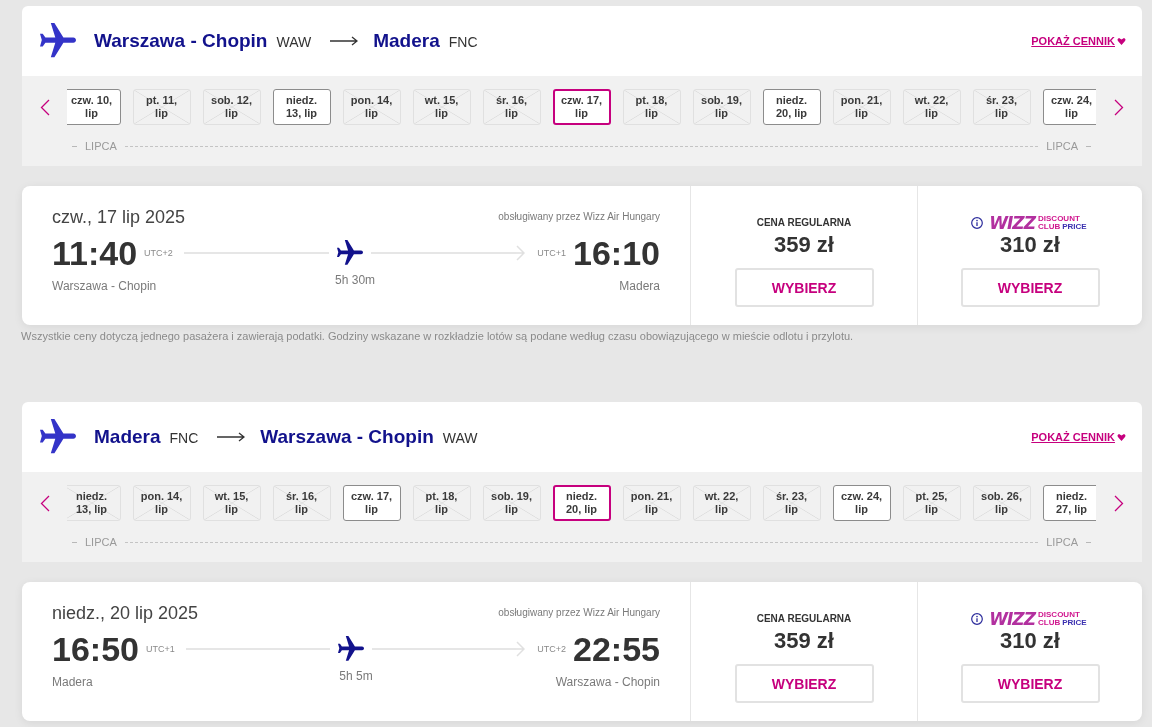  Describe the element at coordinates (125, 613) in the screenshot. I see `flight-date: niedz., 20 lip 2025` at that location.